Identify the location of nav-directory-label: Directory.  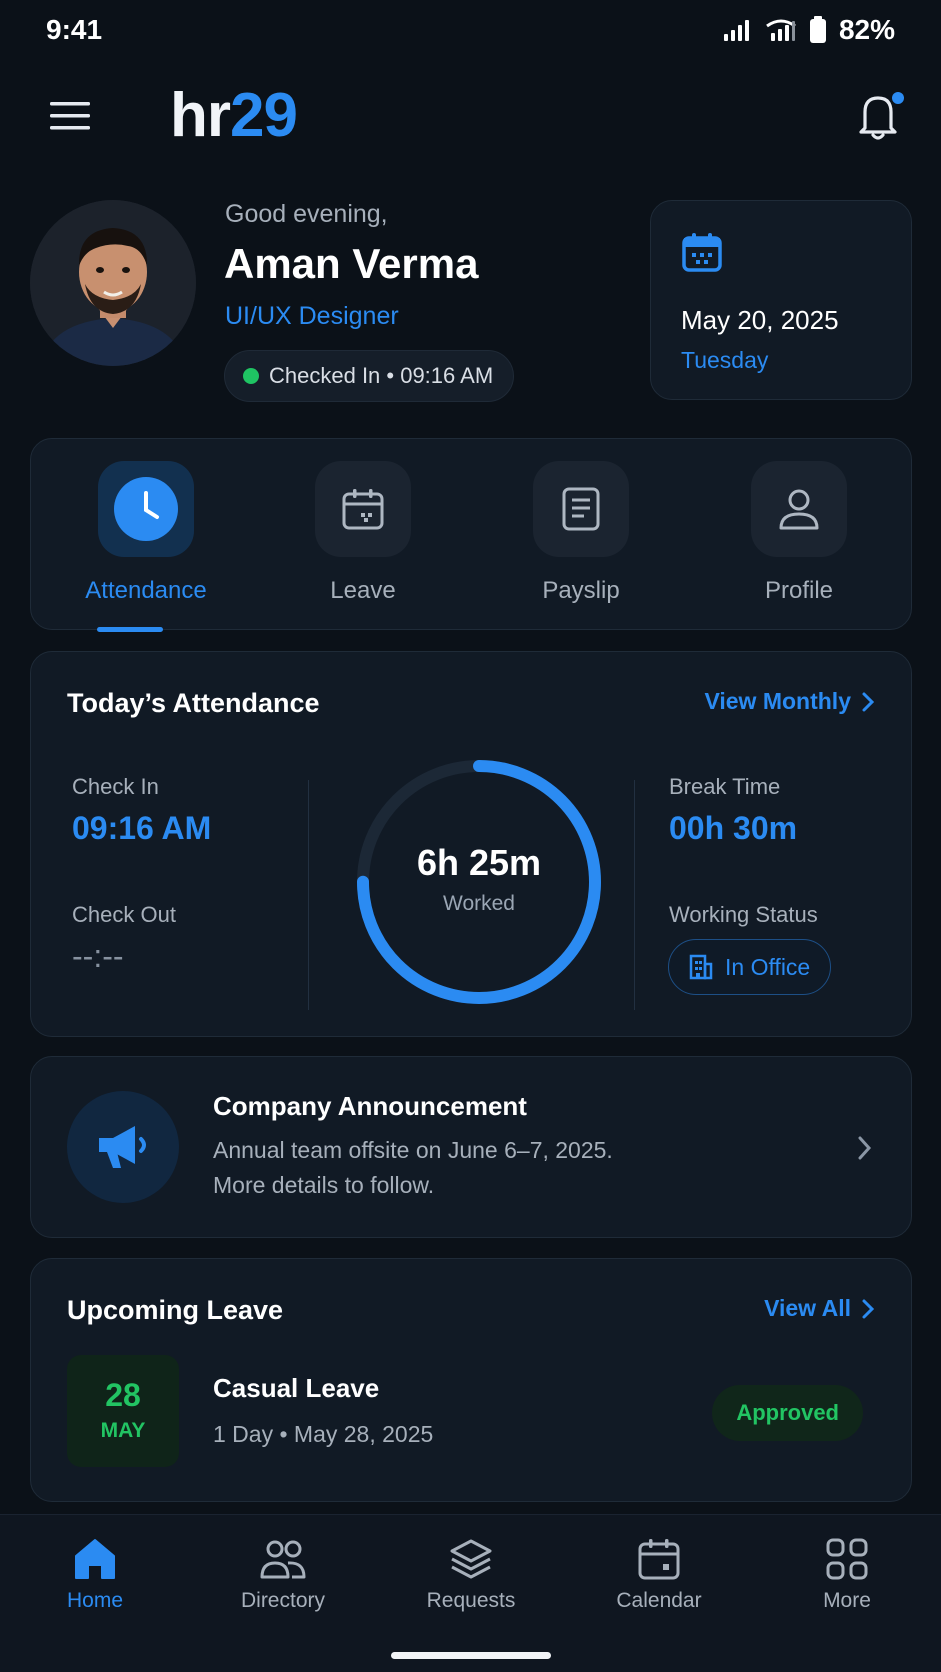
(282, 1600).